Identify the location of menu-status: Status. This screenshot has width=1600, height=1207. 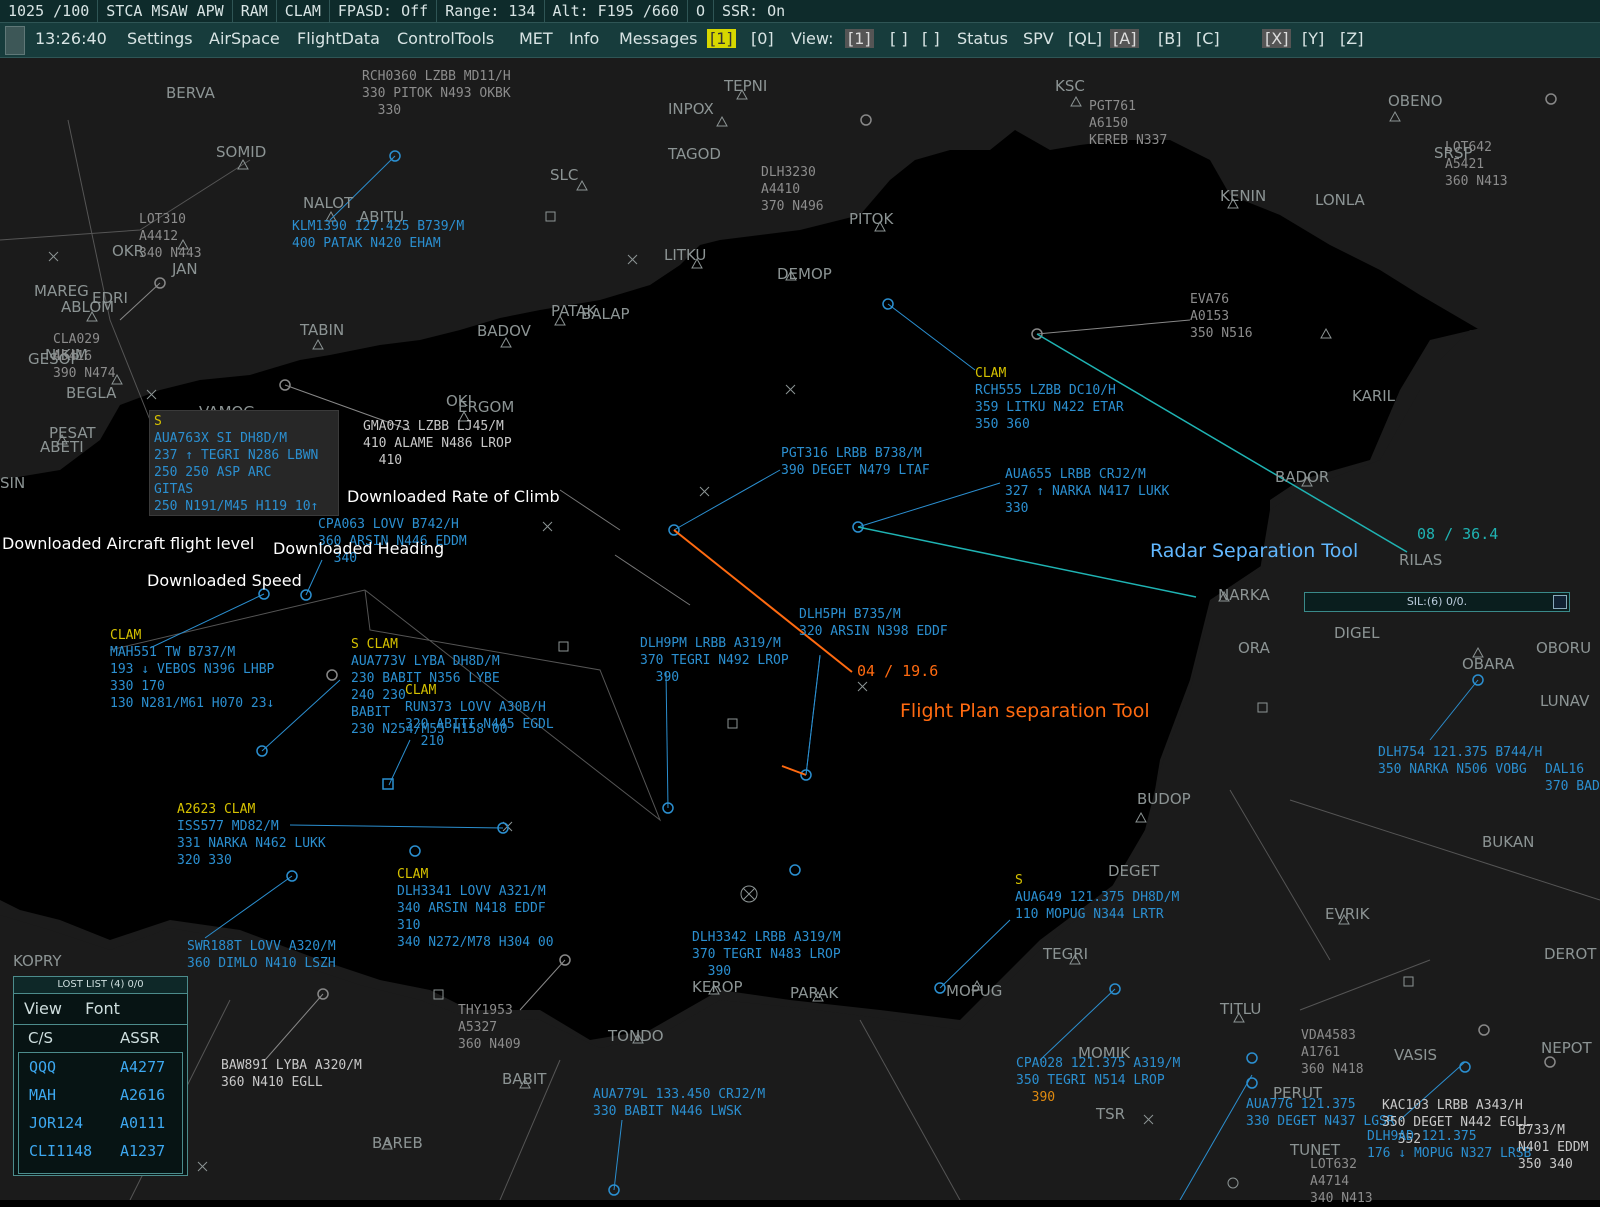
(982, 38).